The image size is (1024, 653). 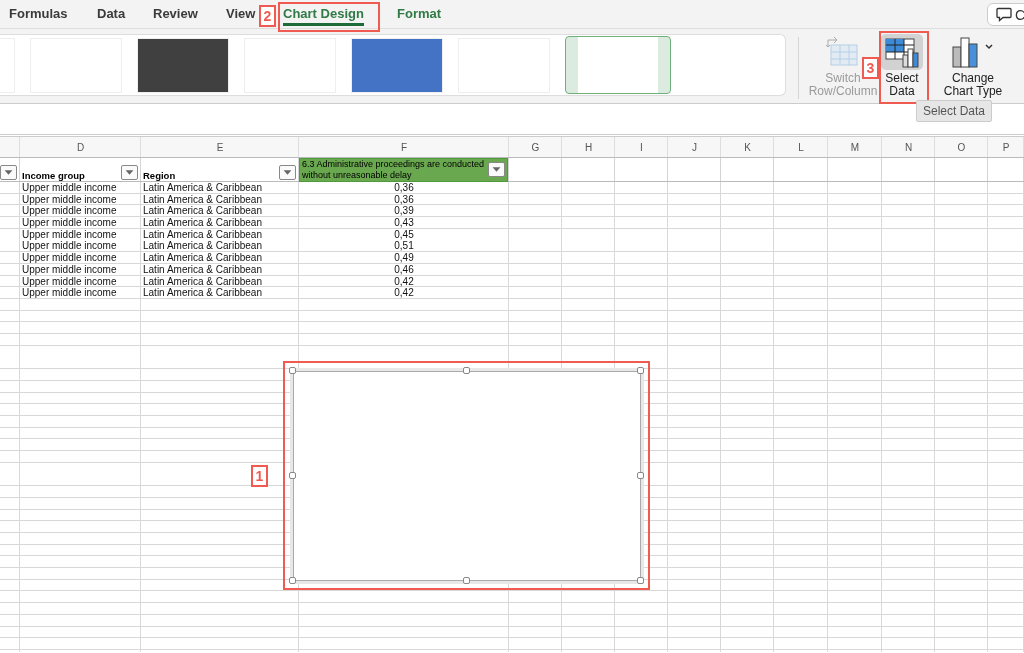 I want to click on table-chart-icon, so click(x=902, y=52).